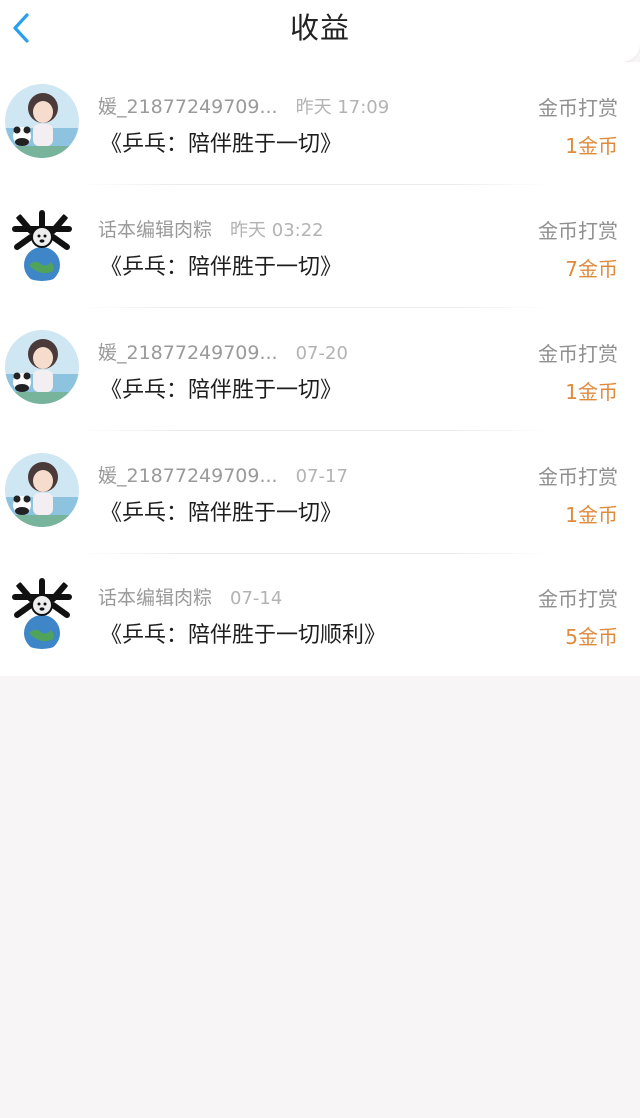 Image resolution: width=640 pixels, height=1118 pixels. I want to click on item-time: 07-17, so click(321, 476).